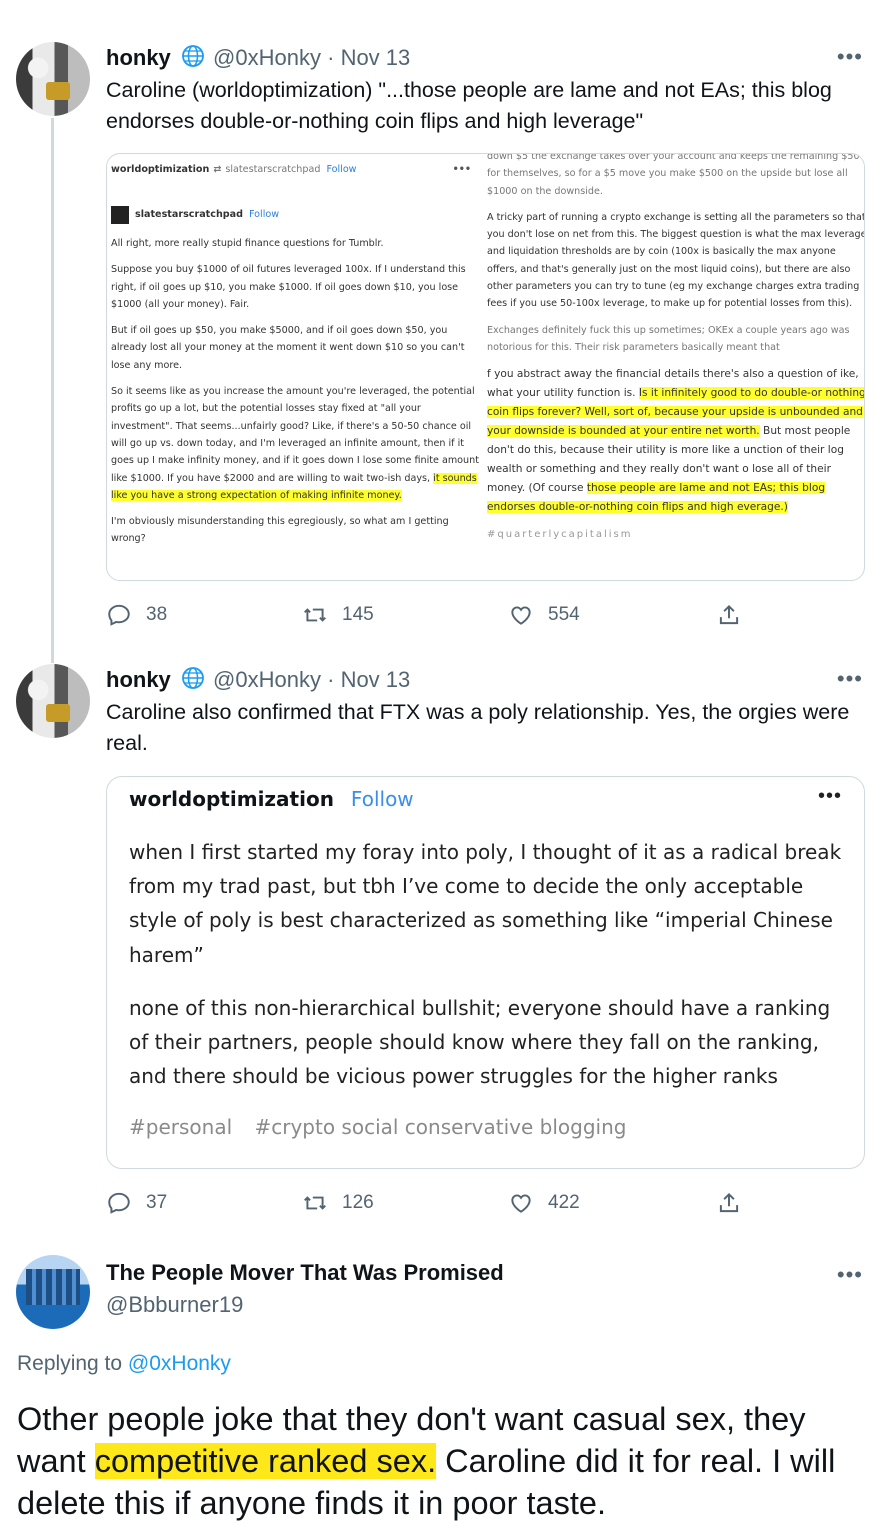 The height and width of the screenshot is (1537, 889). Describe the element at coordinates (544, 1203) in the screenshot. I see `like-button: 422` at that location.